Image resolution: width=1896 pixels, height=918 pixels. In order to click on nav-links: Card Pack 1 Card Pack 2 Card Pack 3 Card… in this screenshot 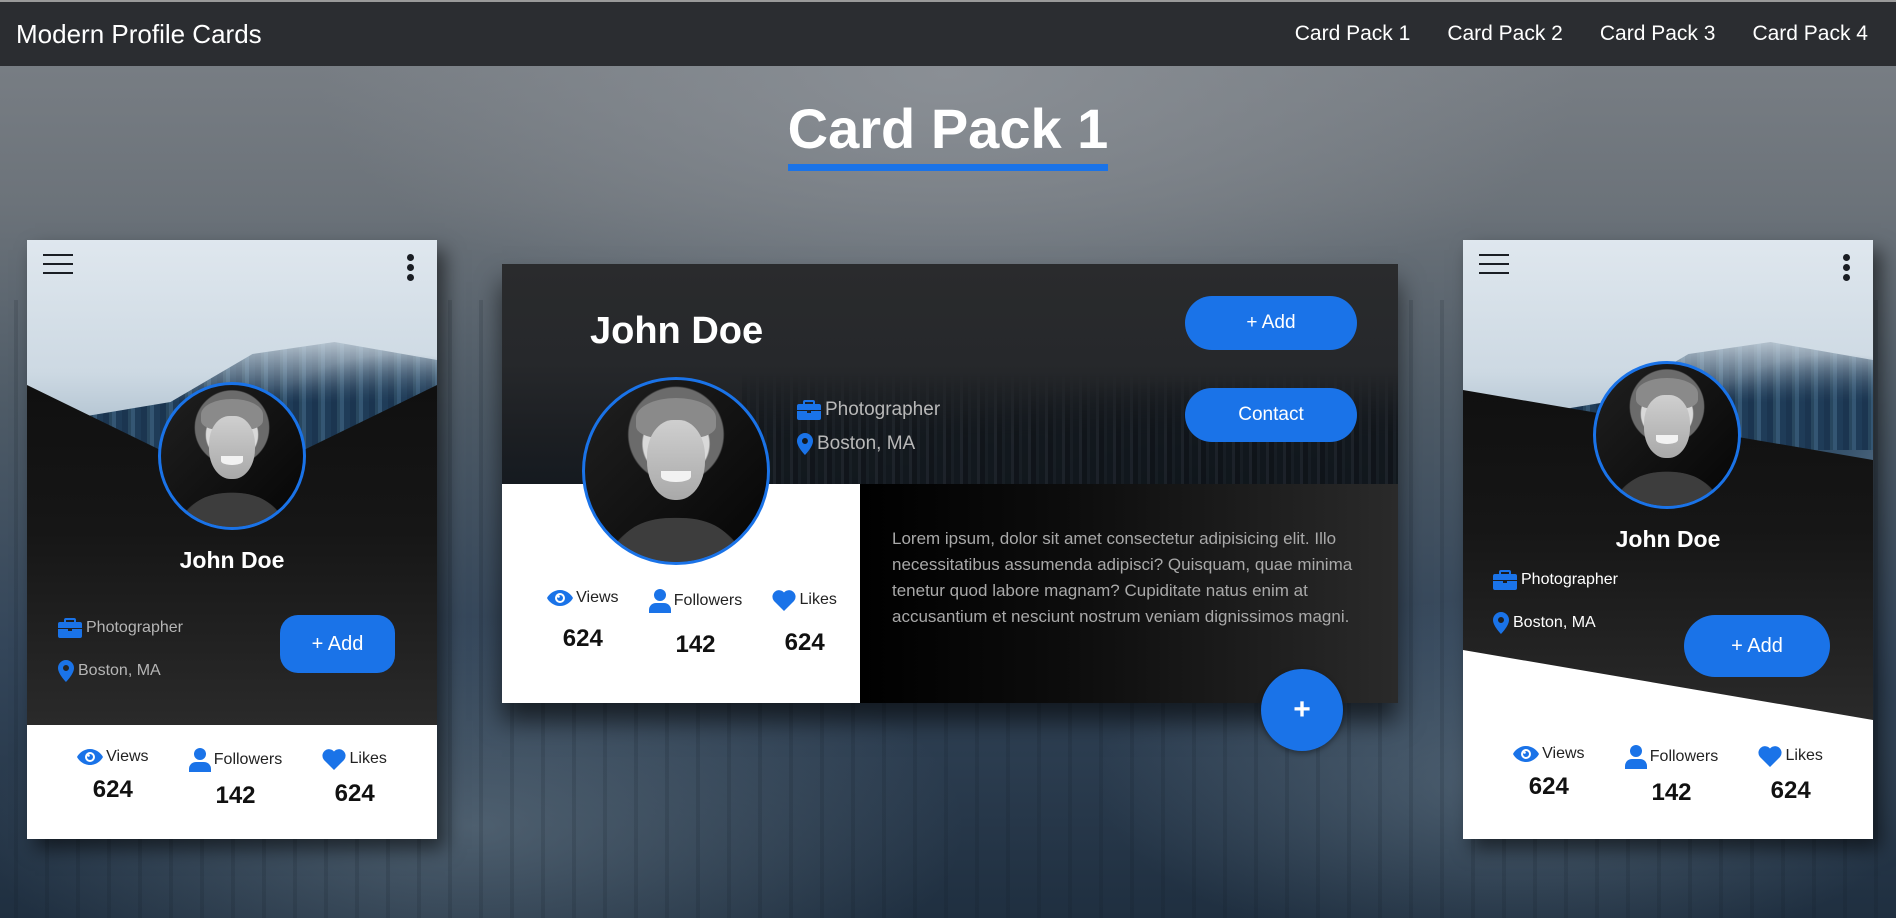, I will do `click(1587, 34)`.